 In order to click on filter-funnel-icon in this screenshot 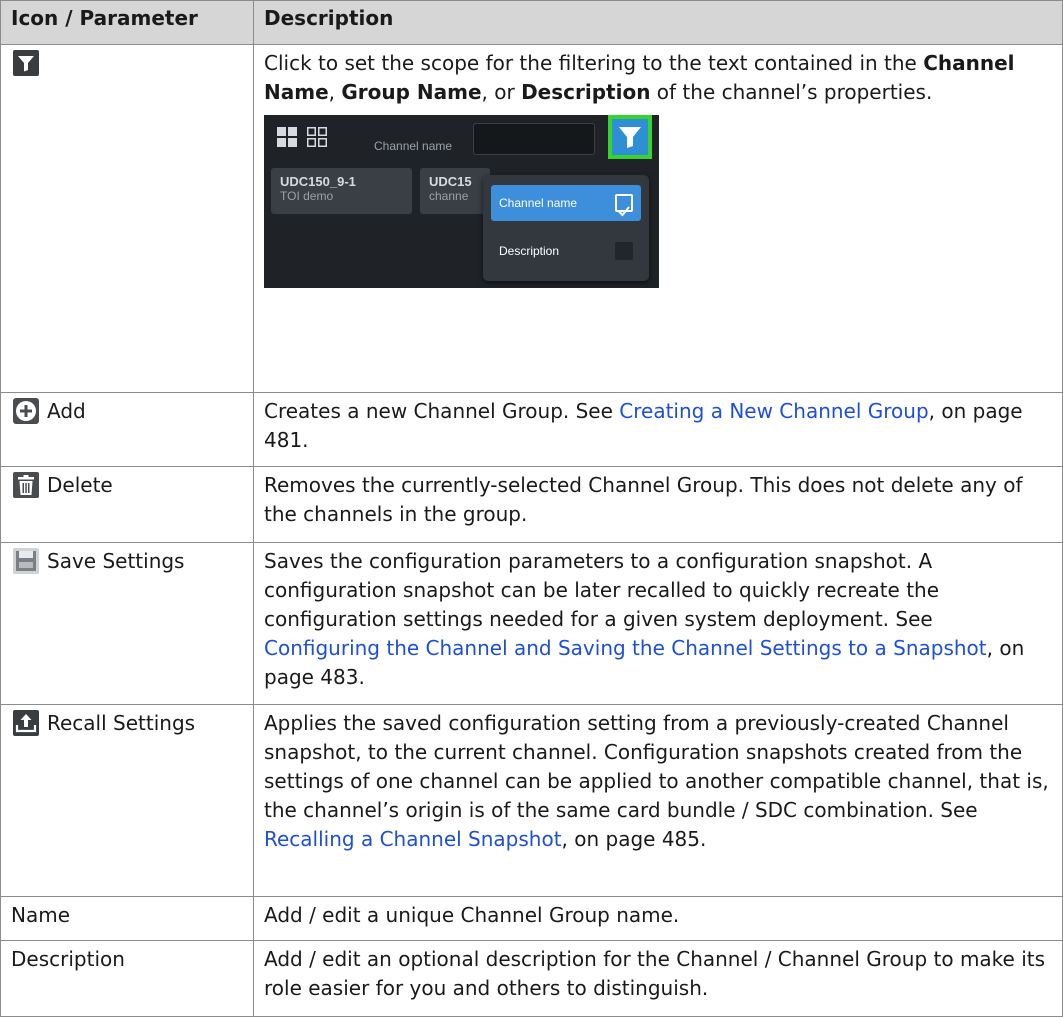, I will do `click(630, 137)`.